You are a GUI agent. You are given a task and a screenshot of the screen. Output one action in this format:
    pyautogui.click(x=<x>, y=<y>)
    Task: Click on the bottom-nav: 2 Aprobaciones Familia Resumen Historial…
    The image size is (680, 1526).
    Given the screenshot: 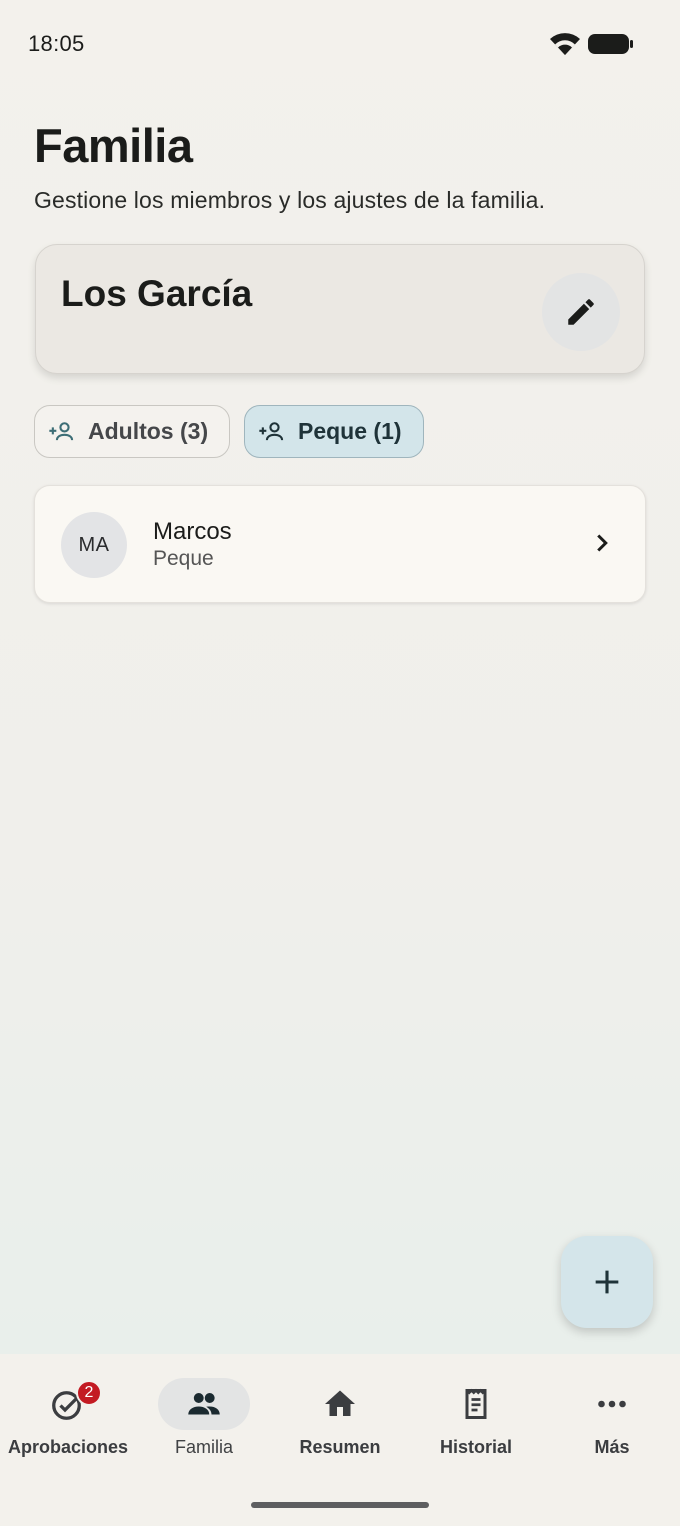 What is the action you would take?
    pyautogui.click(x=340, y=1440)
    